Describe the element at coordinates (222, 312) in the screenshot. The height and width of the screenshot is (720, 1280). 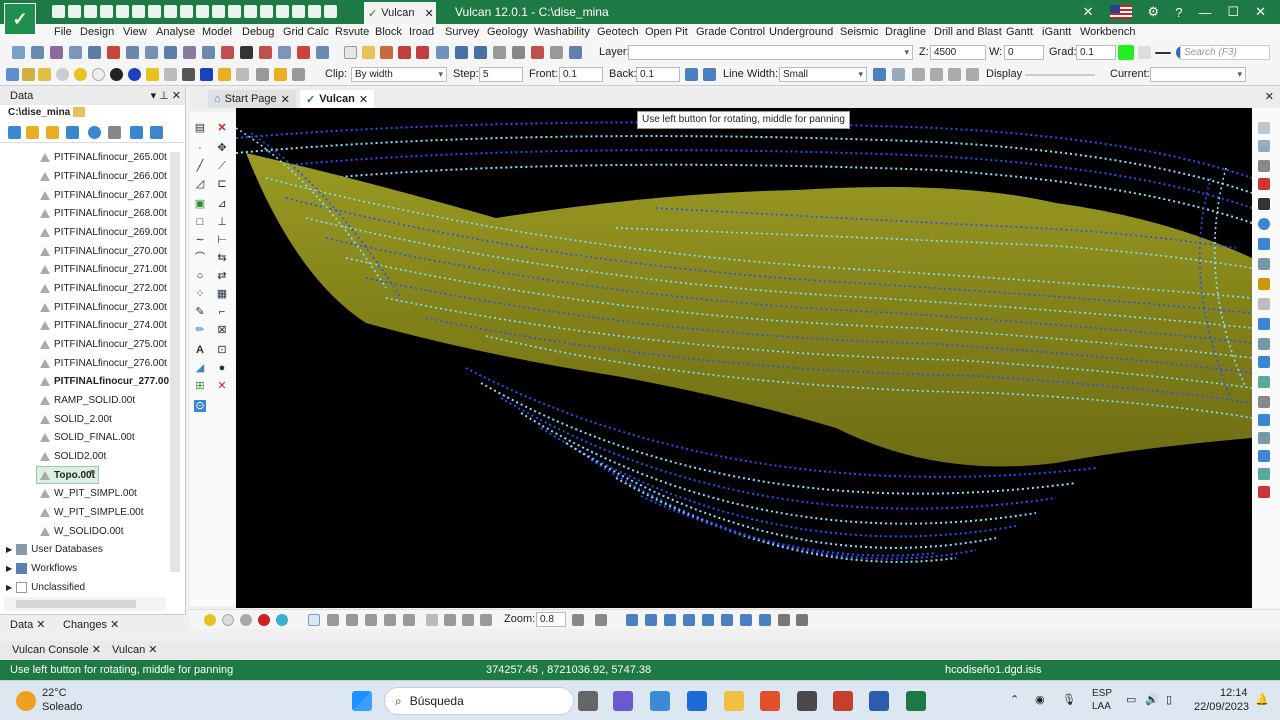
I see `tool-icon: ⌐` at that location.